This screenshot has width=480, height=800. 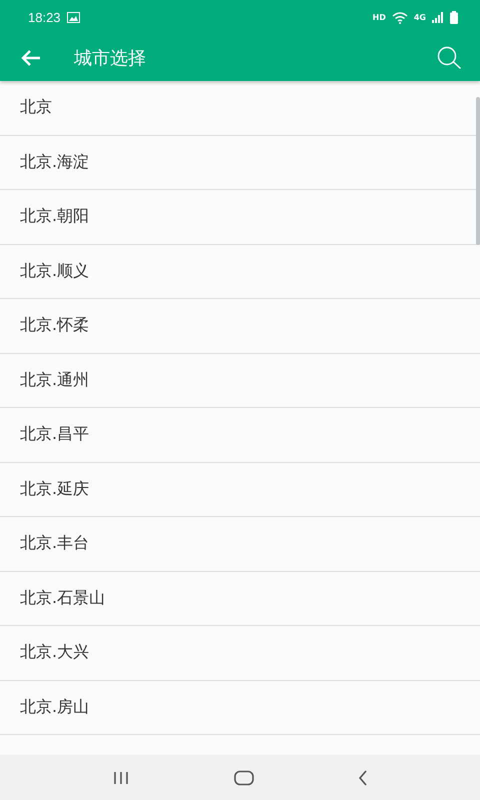 I want to click on recent-apps-button, so click(x=121, y=777).